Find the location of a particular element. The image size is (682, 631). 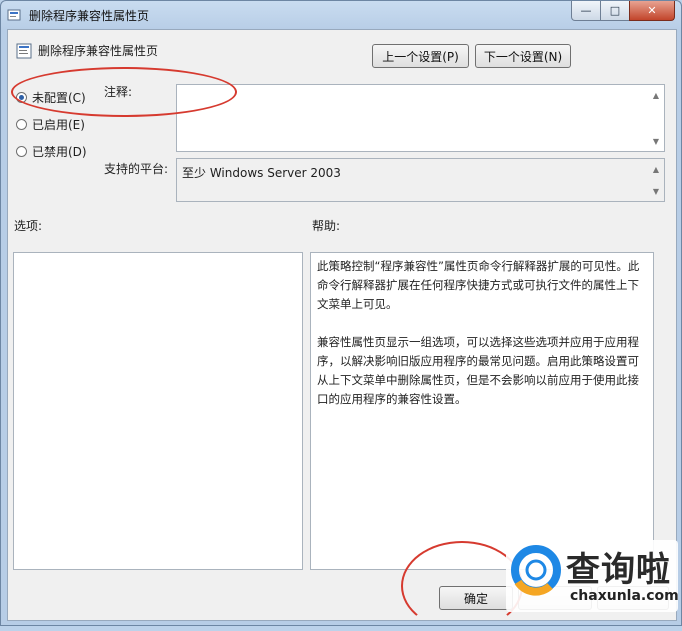

maximize-button: □ is located at coordinates (615, 11).